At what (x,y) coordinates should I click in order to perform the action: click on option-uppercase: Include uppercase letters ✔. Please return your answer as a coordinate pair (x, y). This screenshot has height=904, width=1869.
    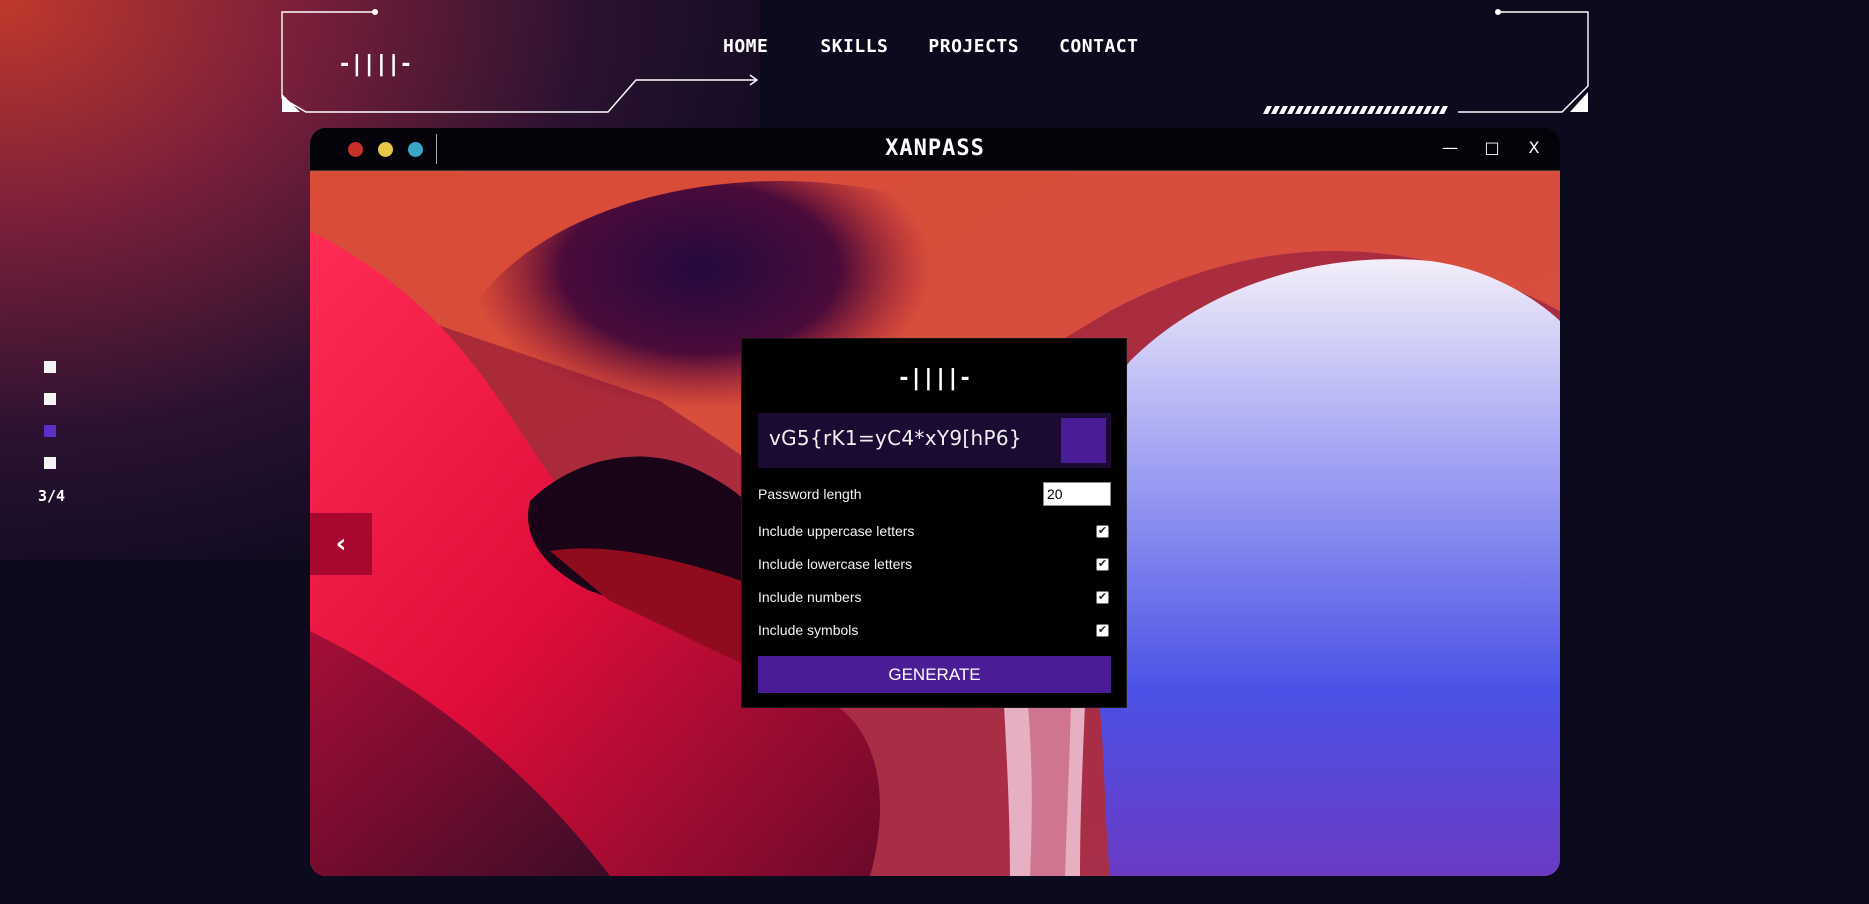
    Looking at the image, I should click on (934, 531).